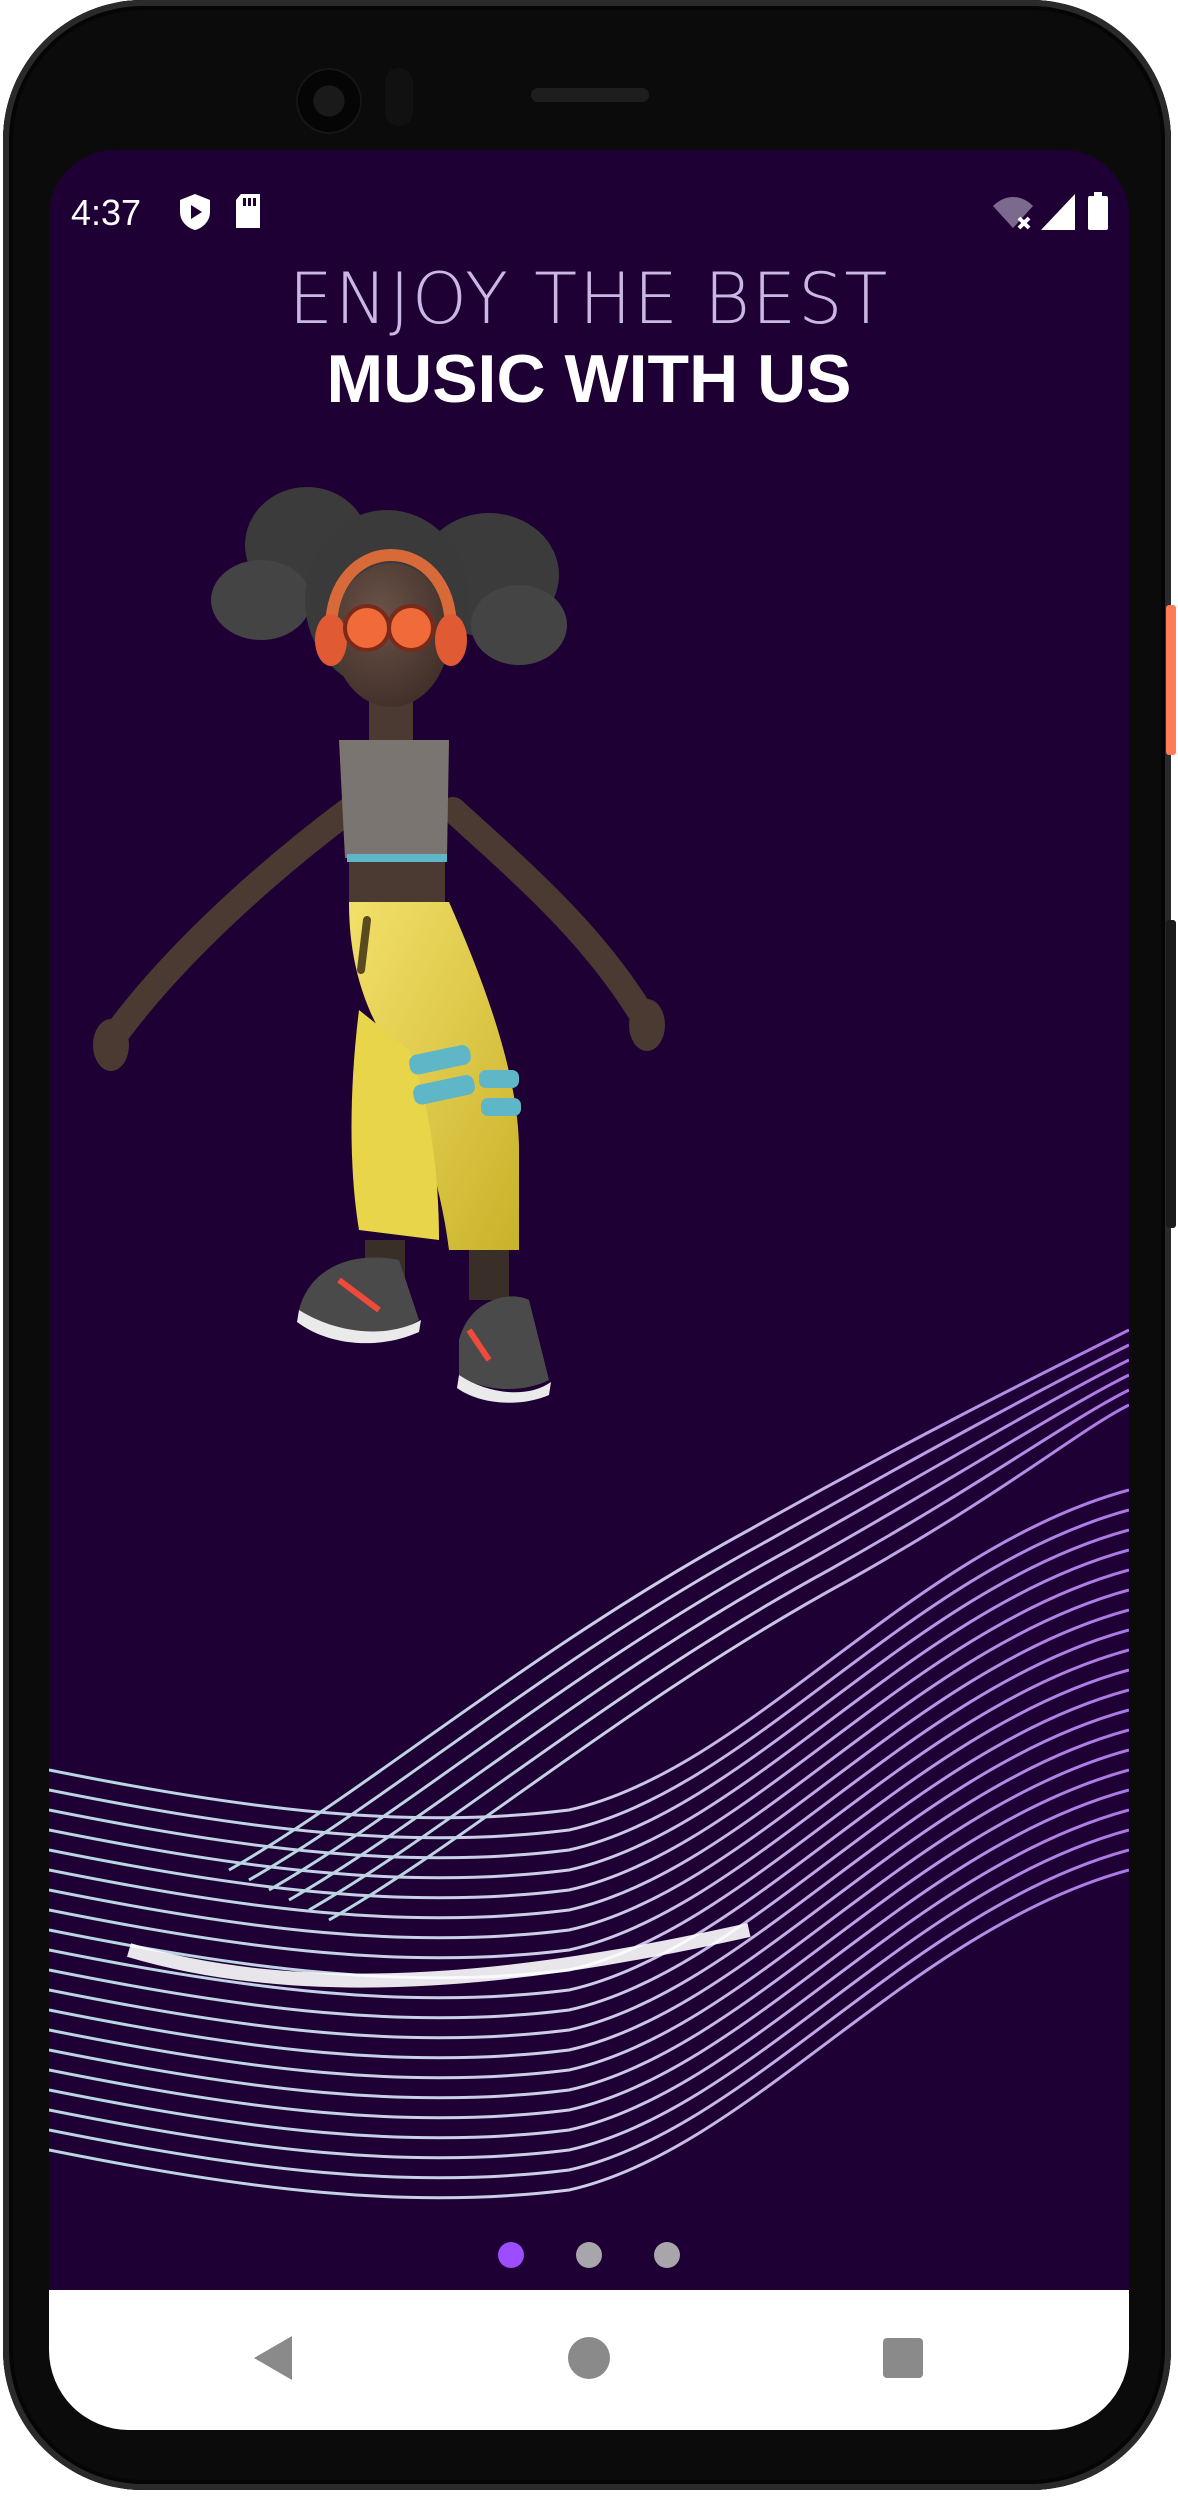  I want to click on front-camera, so click(329, 101).